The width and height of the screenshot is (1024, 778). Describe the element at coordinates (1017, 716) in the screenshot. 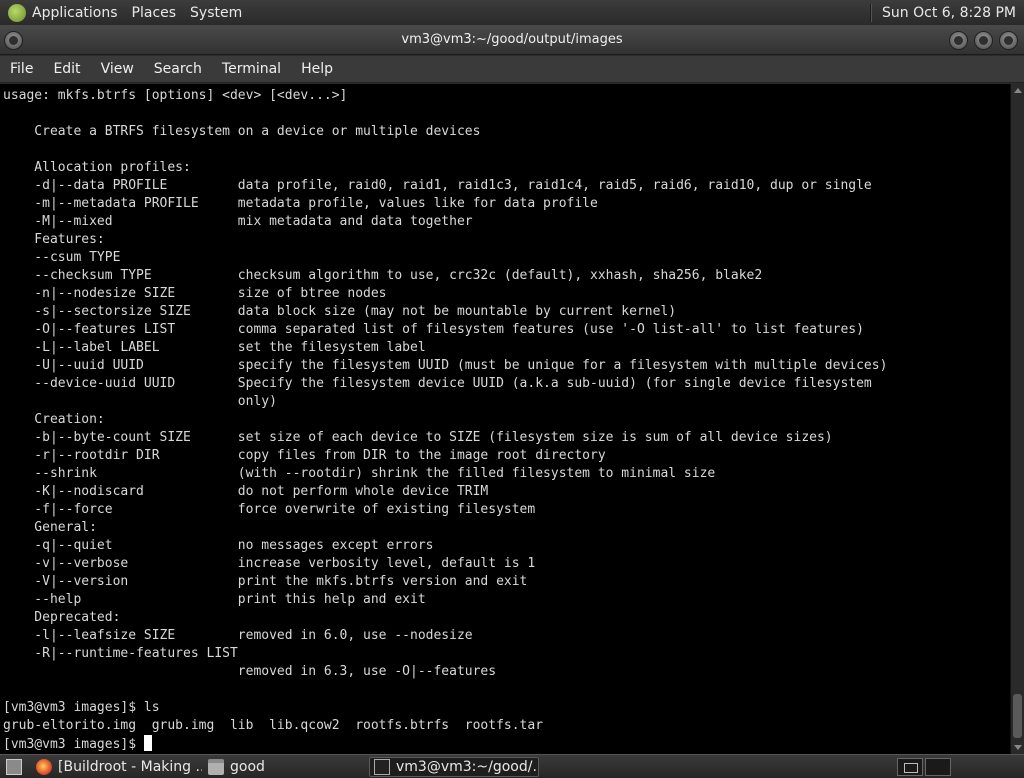

I see `scrollbar-thumb` at that location.